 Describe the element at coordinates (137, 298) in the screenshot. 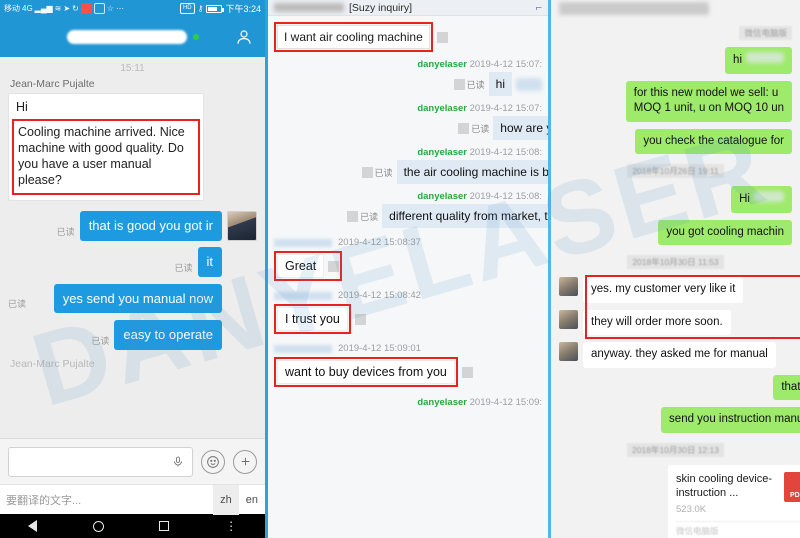

I see `outgoing-bubble: yes send you manual now` at that location.